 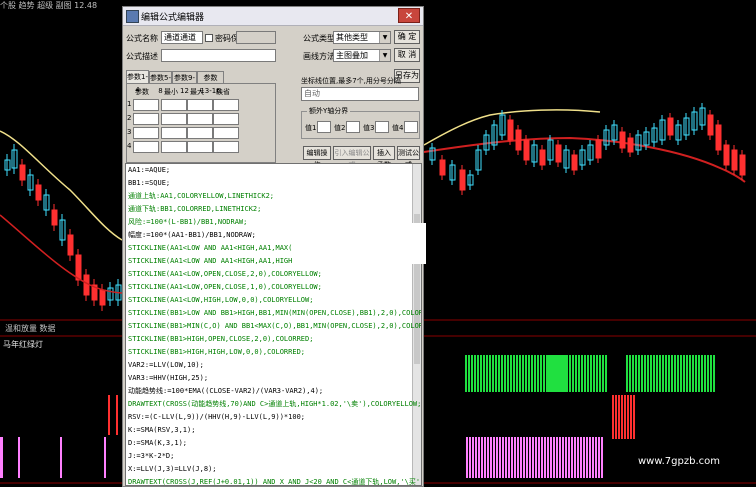 I want to click on cancel-button: 取 消, so click(x=407, y=55).